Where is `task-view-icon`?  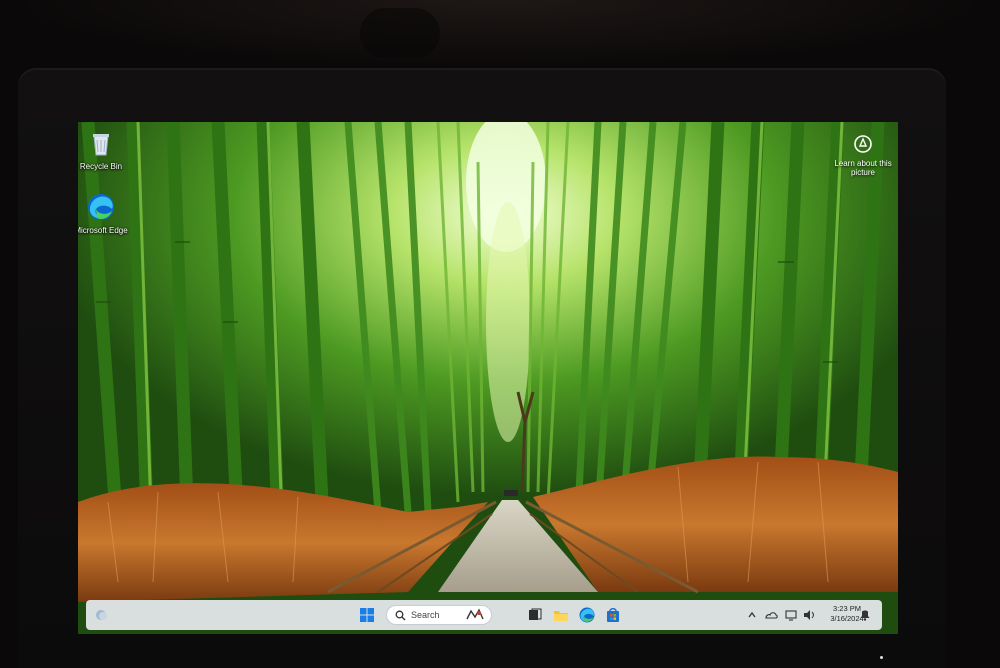 task-view-icon is located at coordinates (535, 615).